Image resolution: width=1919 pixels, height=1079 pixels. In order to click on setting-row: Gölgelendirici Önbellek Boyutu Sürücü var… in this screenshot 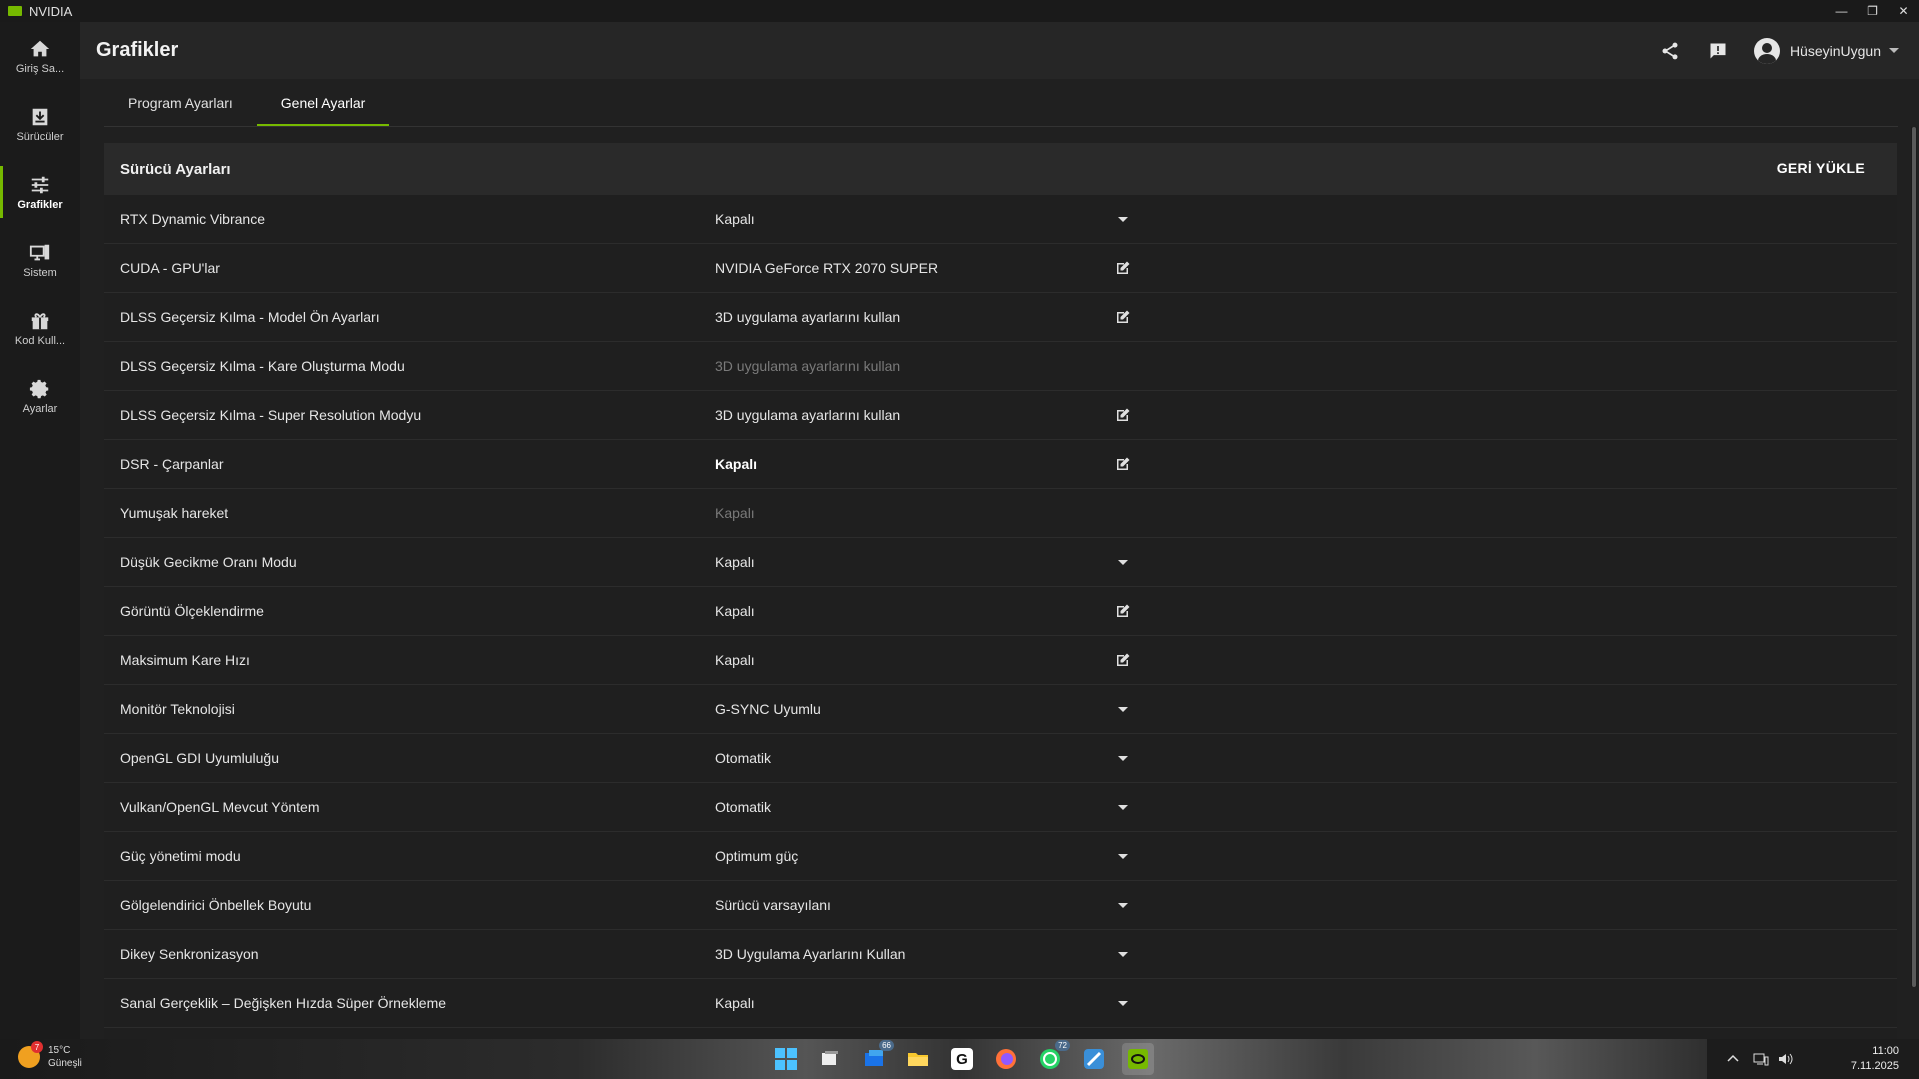, I will do `click(1000, 905)`.